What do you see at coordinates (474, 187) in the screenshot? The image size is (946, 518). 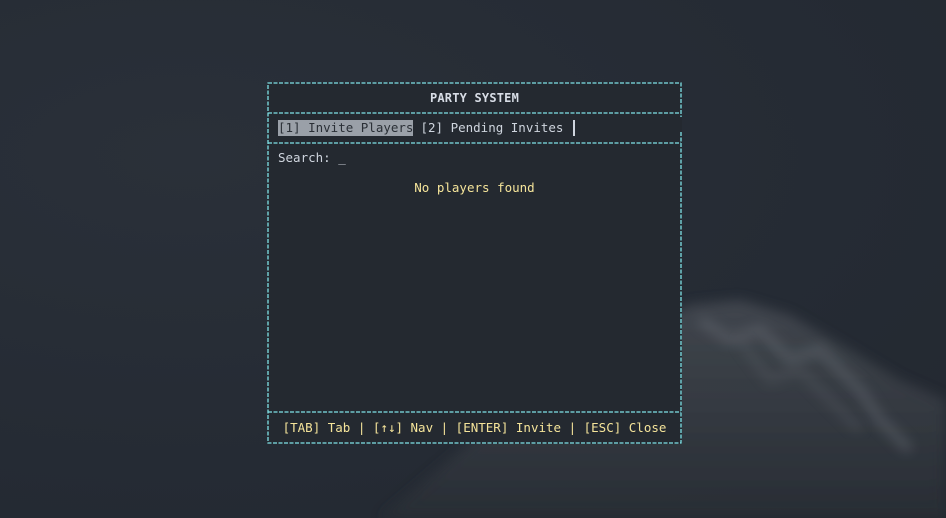 I see `empty-results-message: No players found` at bounding box center [474, 187].